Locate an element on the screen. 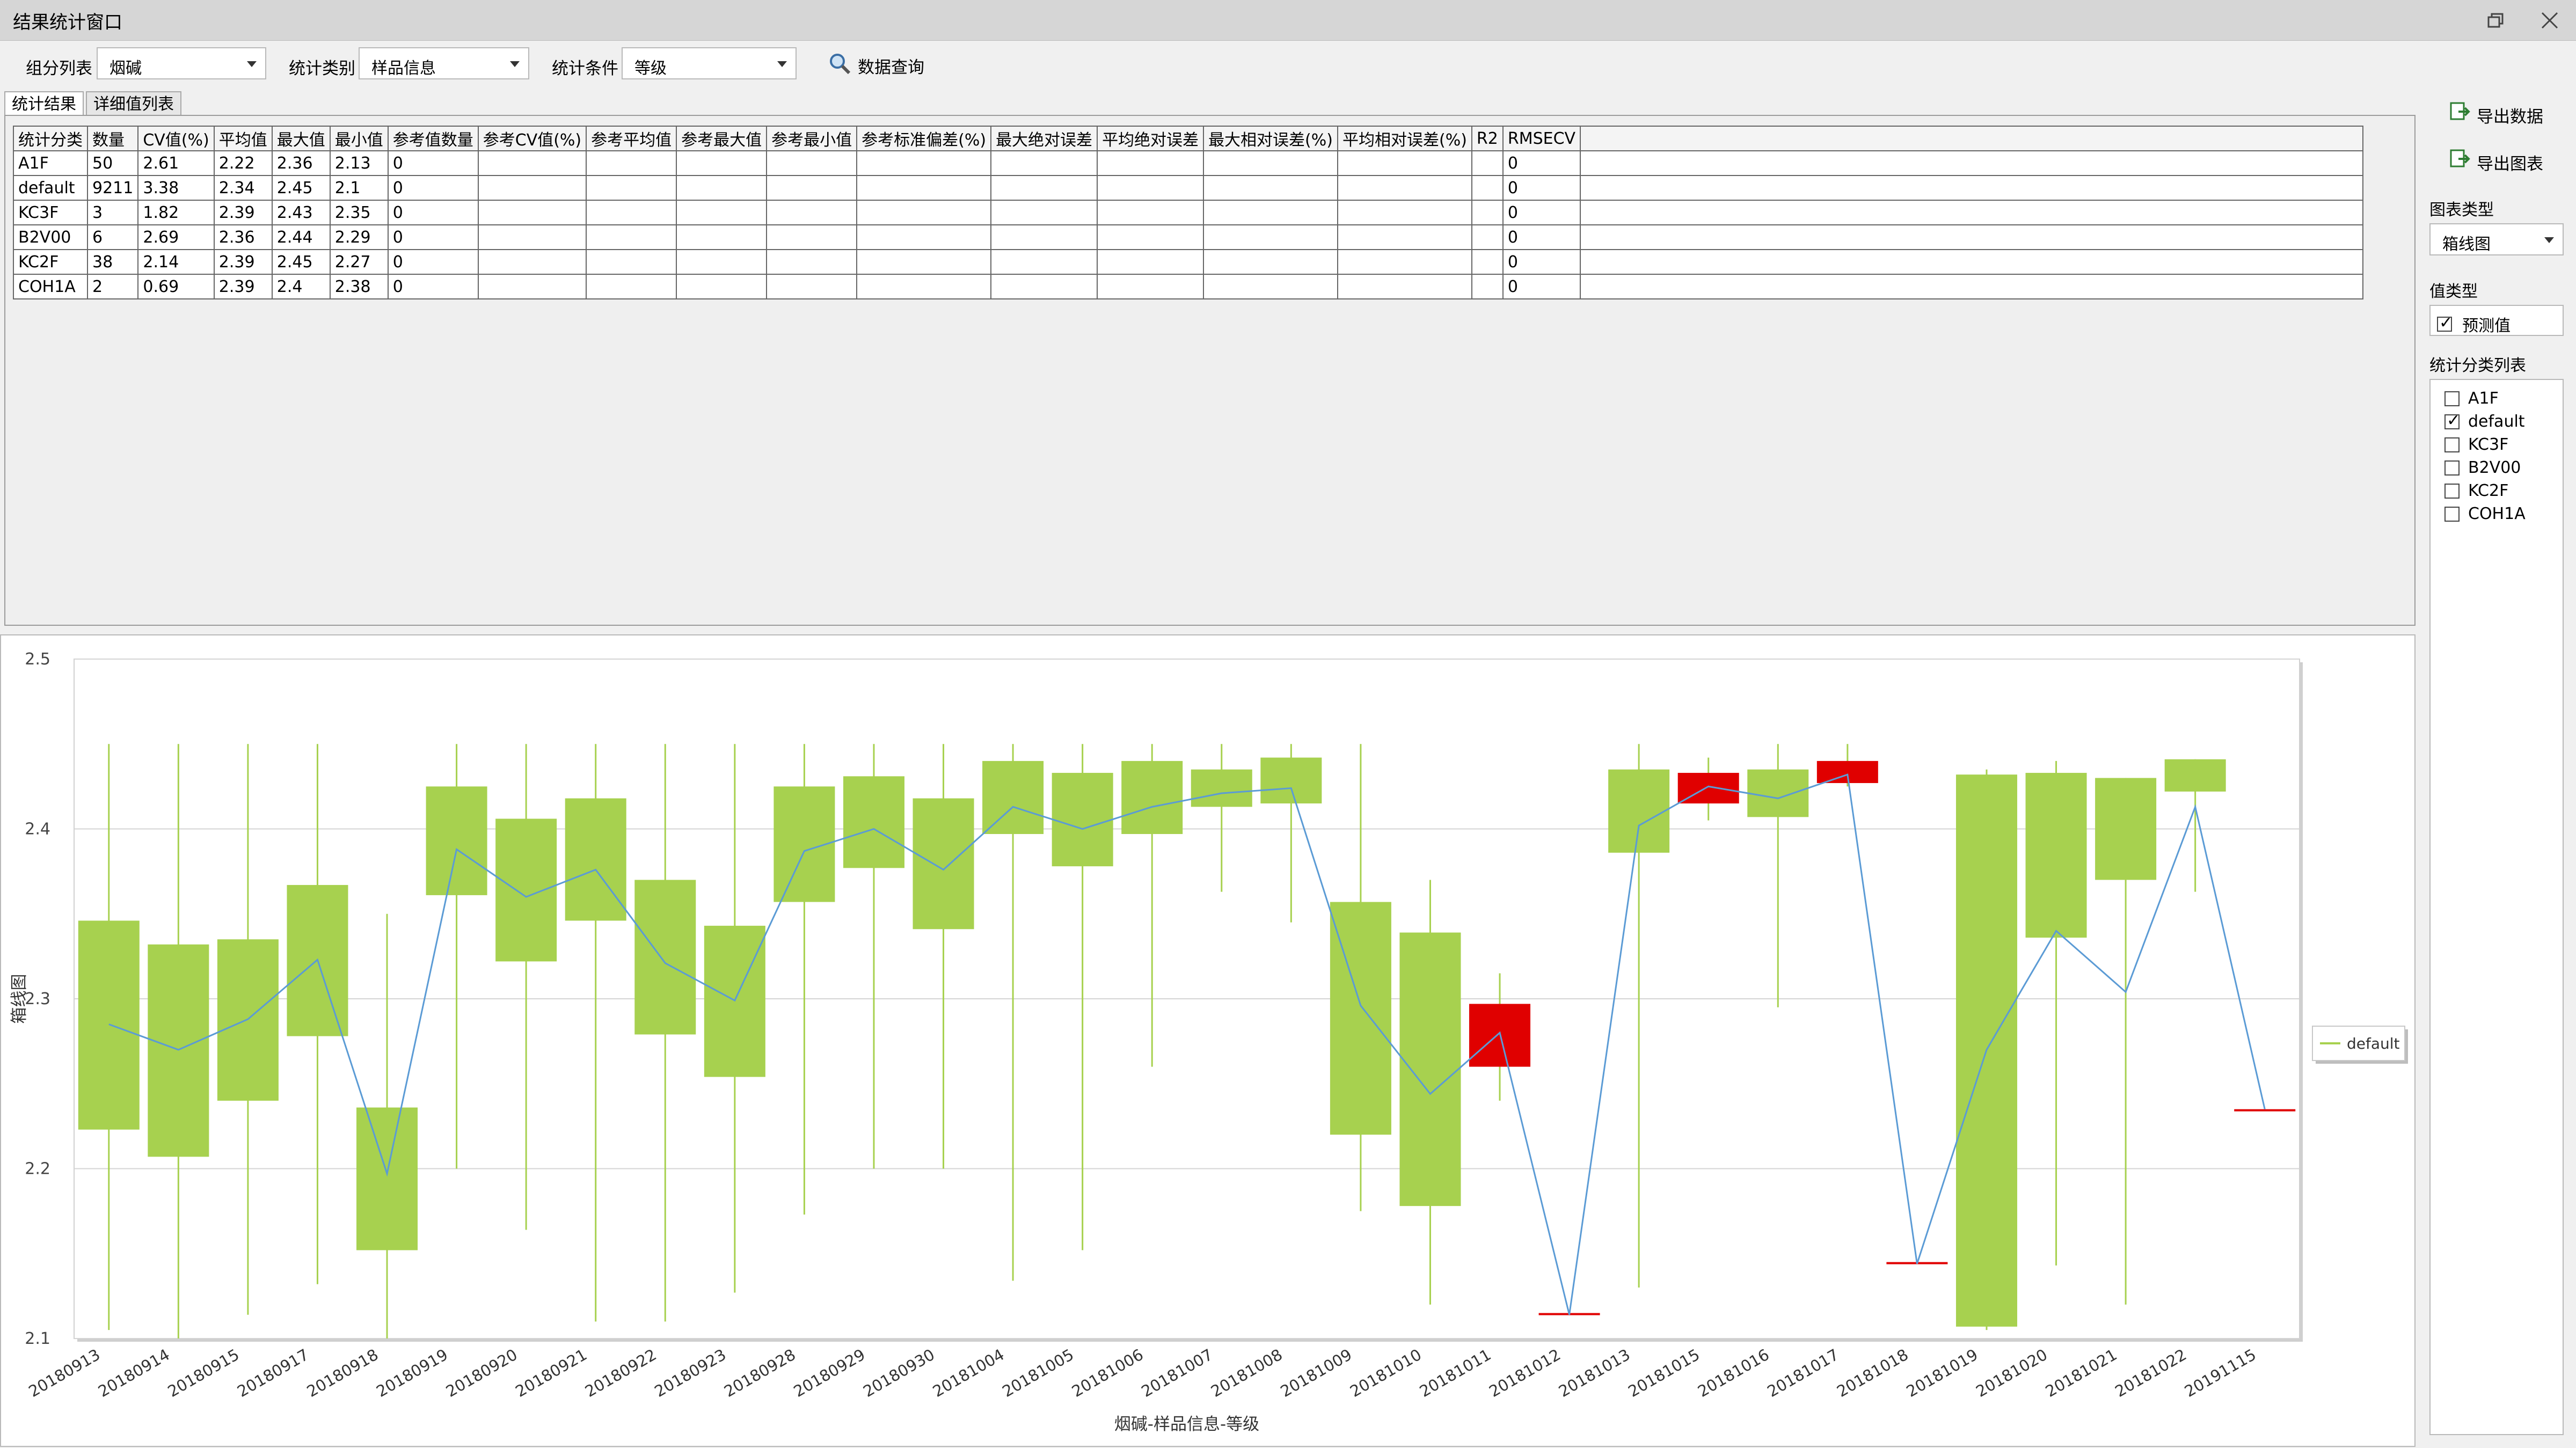 The width and height of the screenshot is (2576, 1448). table-cell: 38 is located at coordinates (112, 262).